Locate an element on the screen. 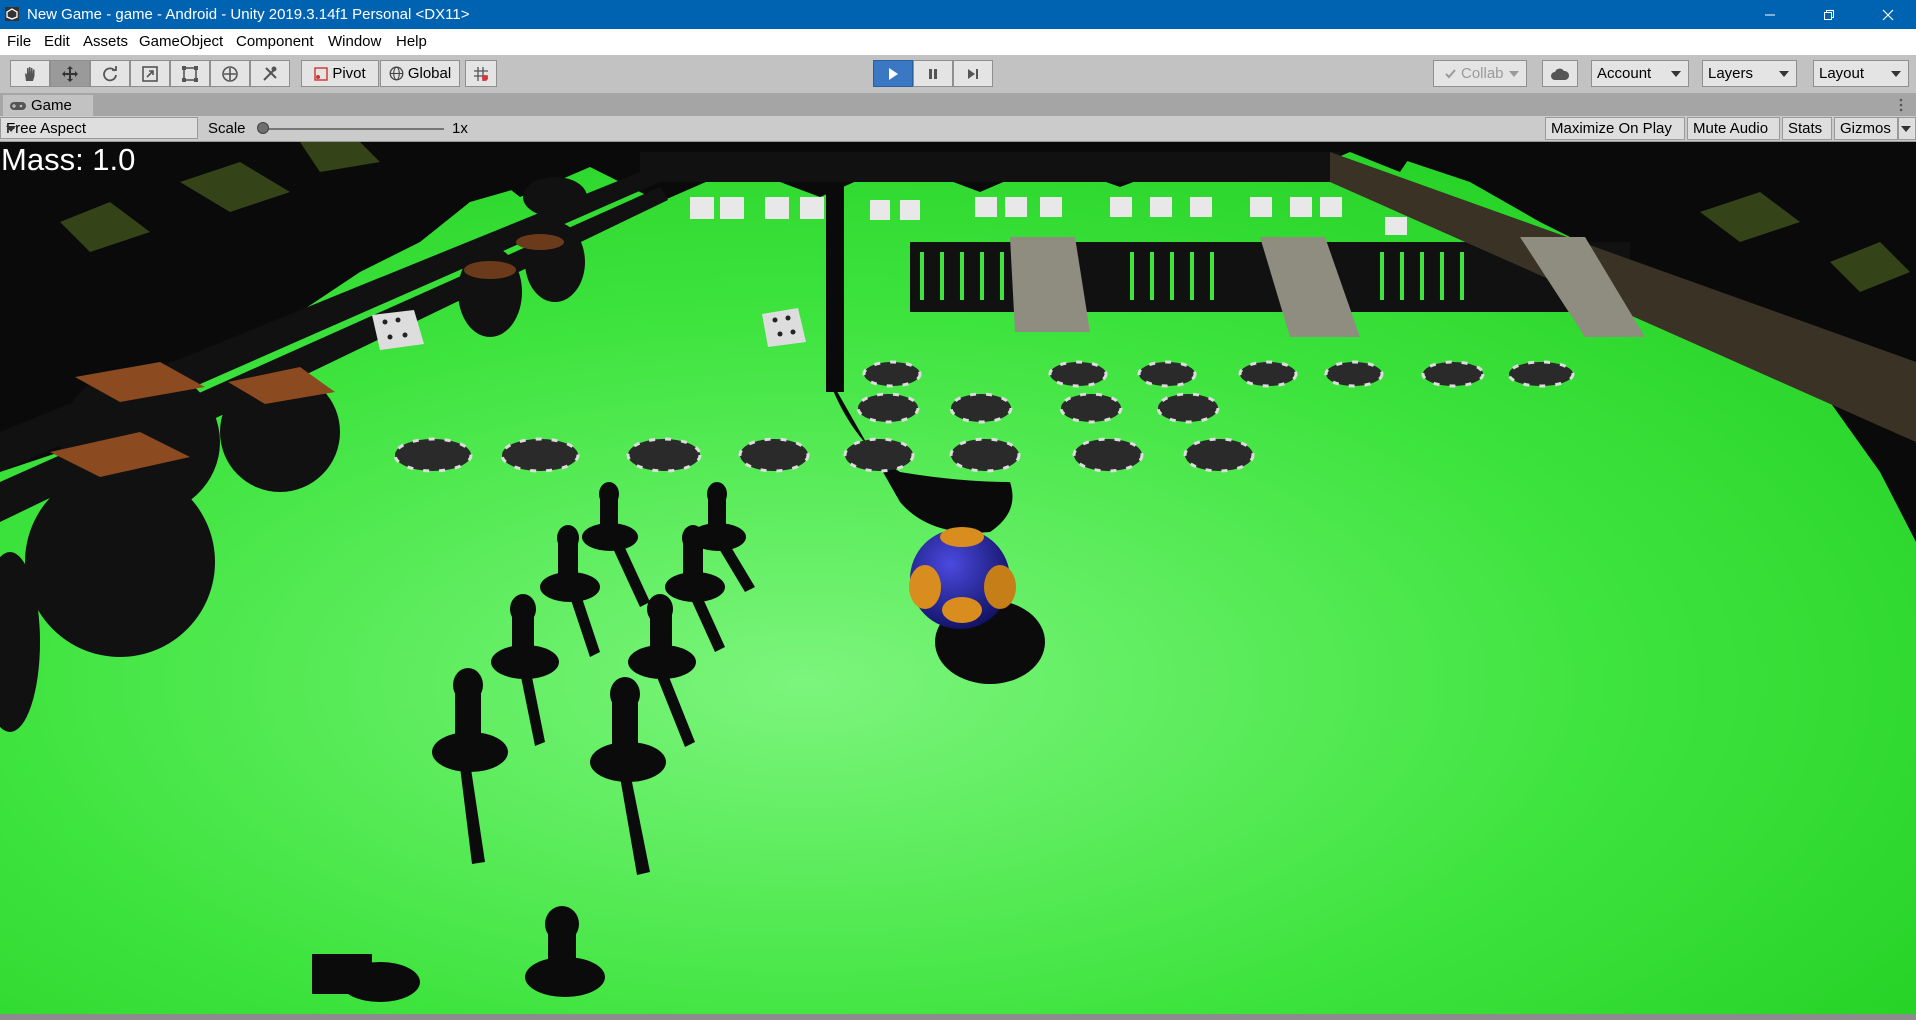 Image resolution: width=1916 pixels, height=1020 pixels. pivot-toggle: Pivot is located at coordinates (340, 73).